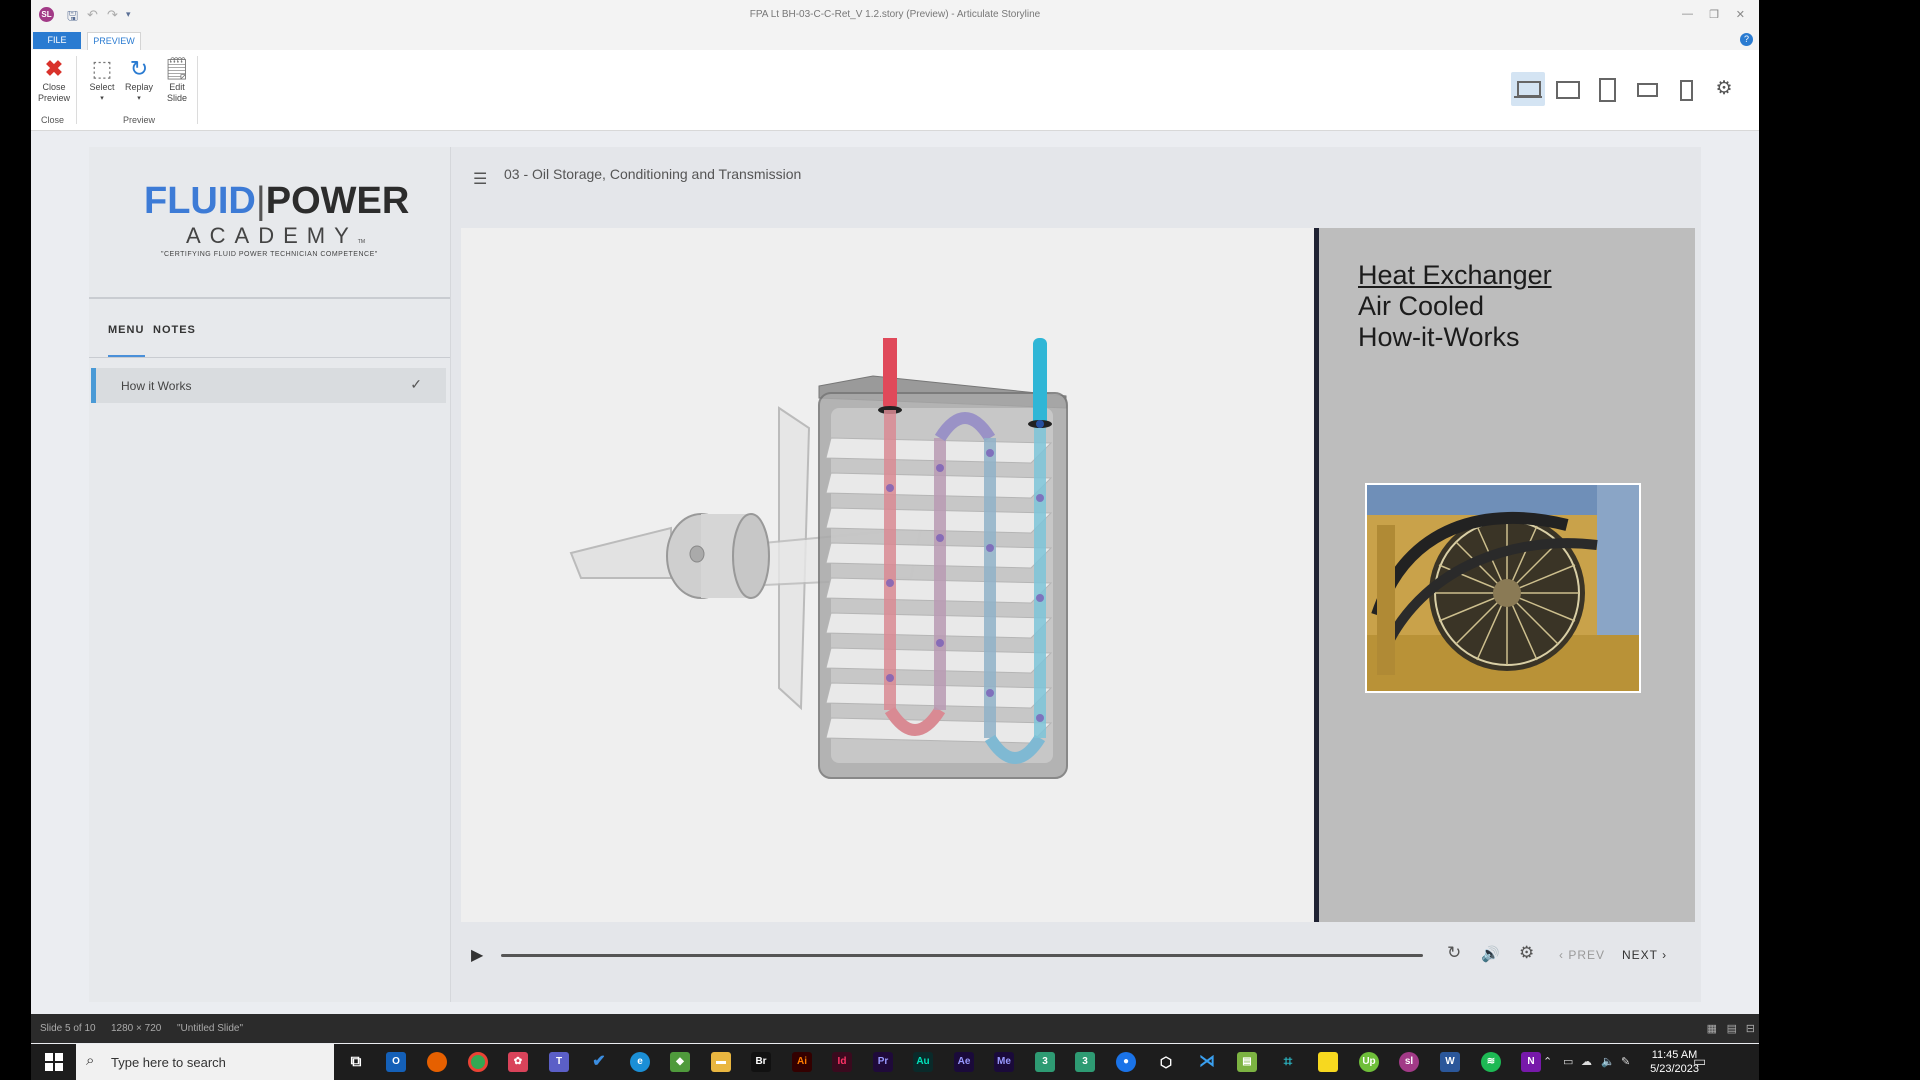  I want to click on phone-portrait-button, so click(1685, 89).